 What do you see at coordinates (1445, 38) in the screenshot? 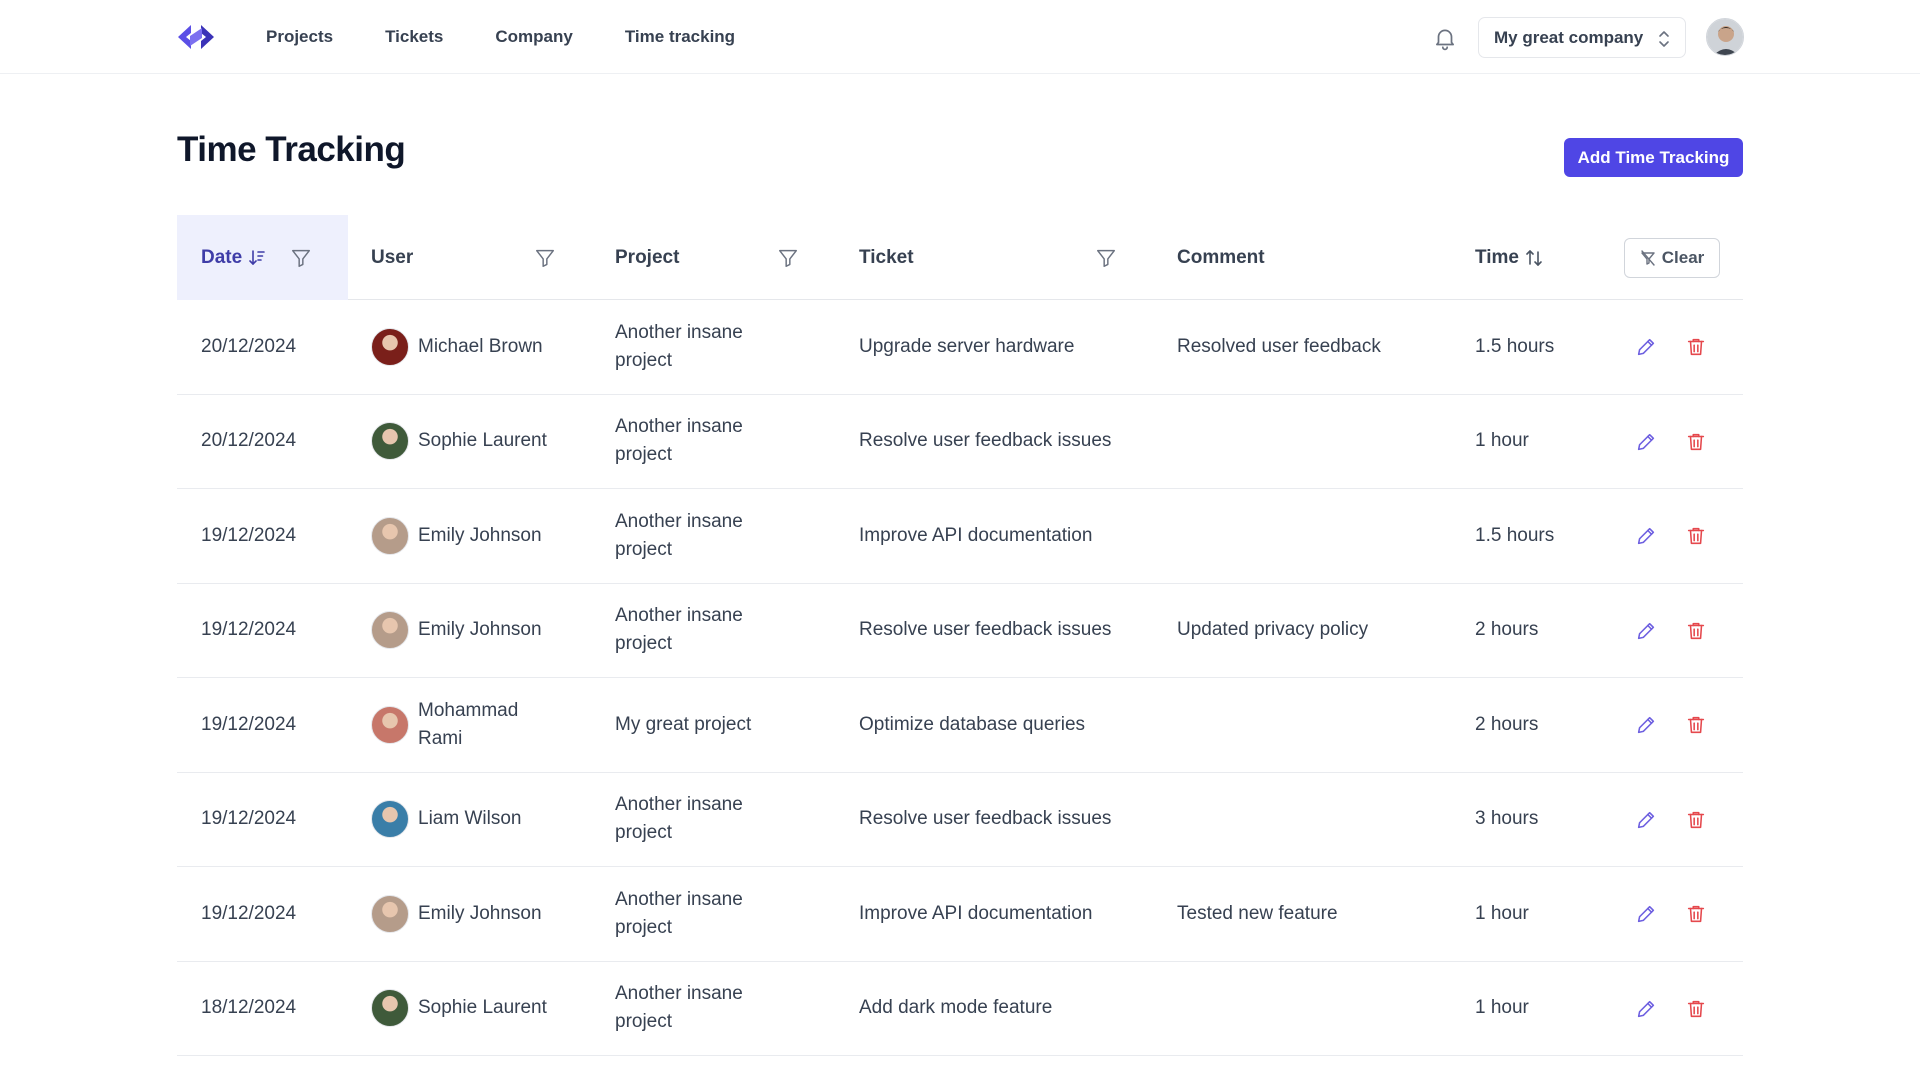
I see `bell-icon` at bounding box center [1445, 38].